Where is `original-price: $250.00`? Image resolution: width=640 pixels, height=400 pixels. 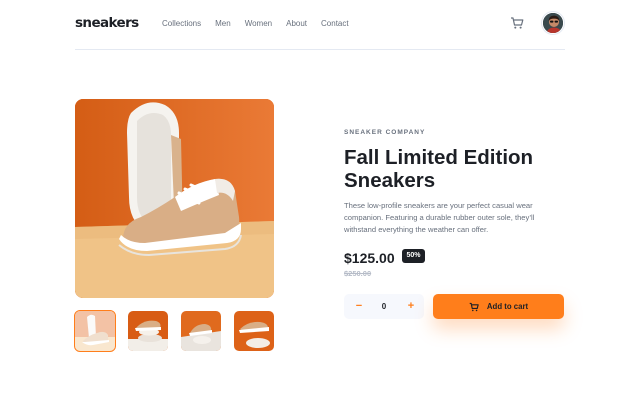 original-price: $250.00 is located at coordinates (358, 273).